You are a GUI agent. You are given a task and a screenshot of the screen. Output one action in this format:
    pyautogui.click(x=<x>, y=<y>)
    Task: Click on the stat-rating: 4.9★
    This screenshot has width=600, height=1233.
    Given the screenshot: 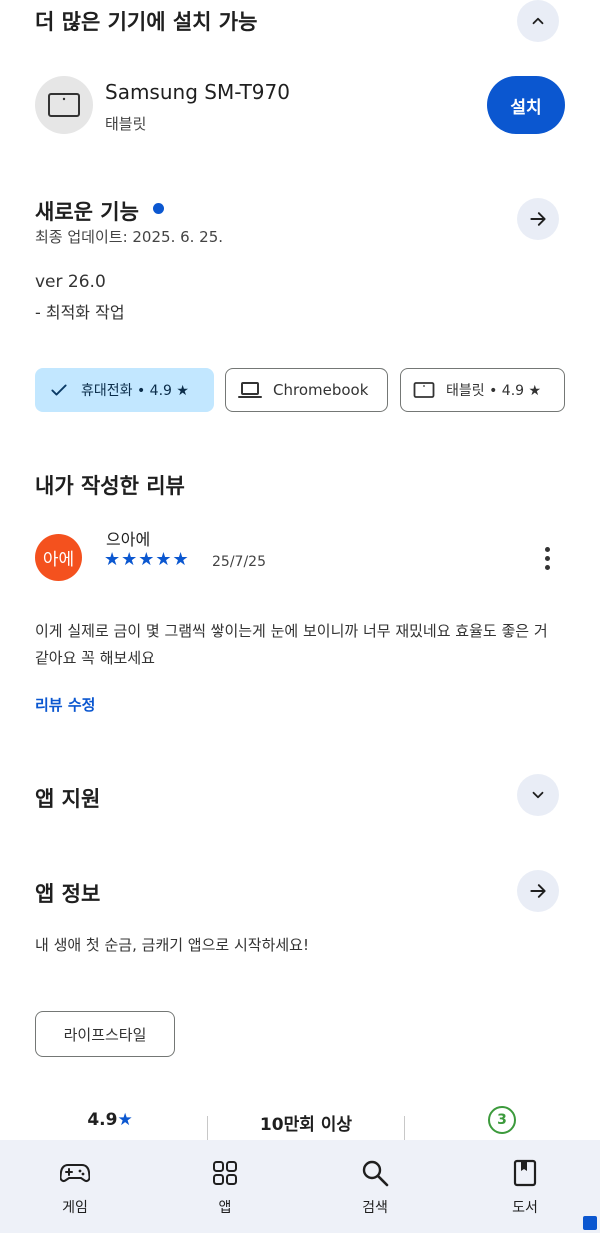 What is the action you would take?
    pyautogui.click(x=110, y=1120)
    